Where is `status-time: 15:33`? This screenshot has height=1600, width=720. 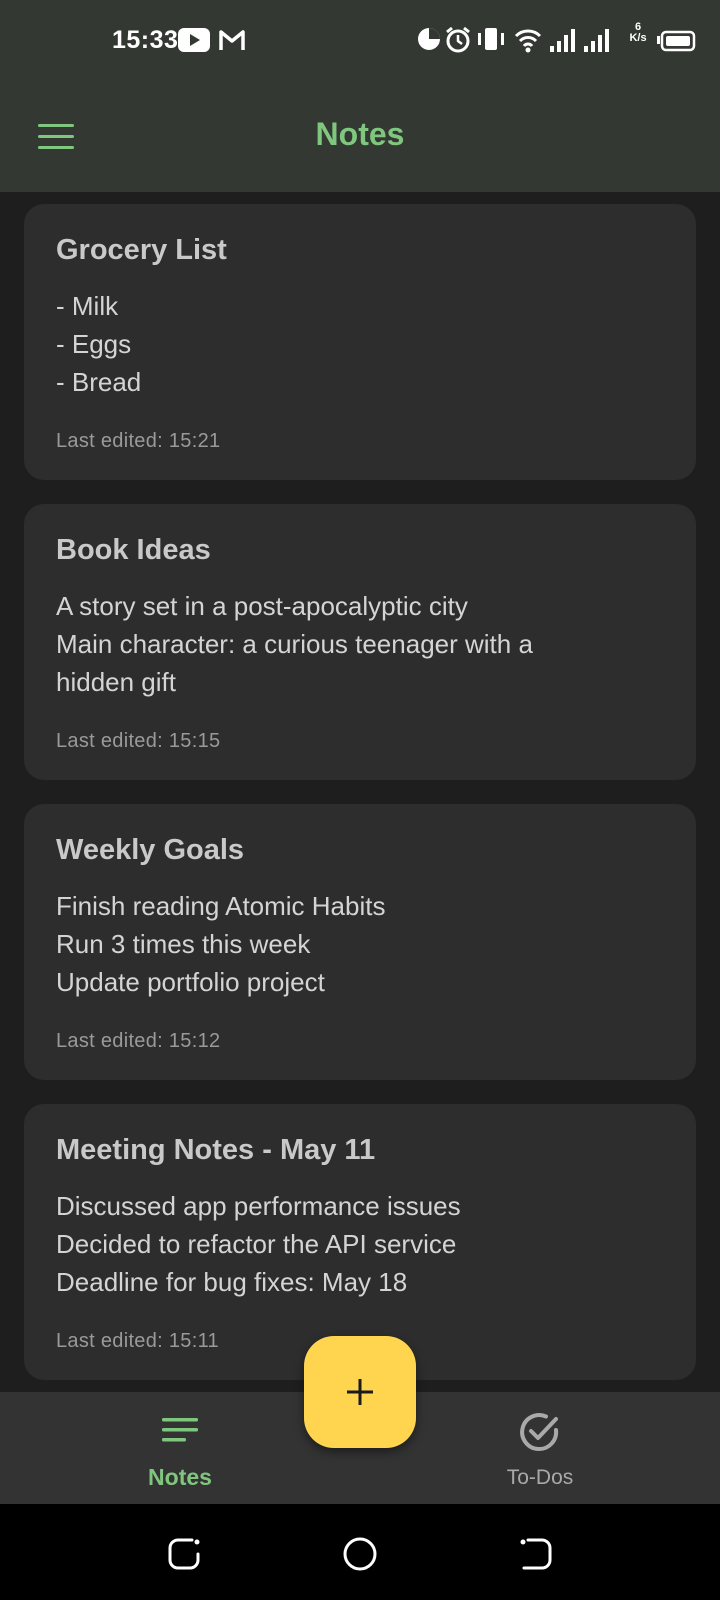 status-time: 15:33 is located at coordinates (145, 40).